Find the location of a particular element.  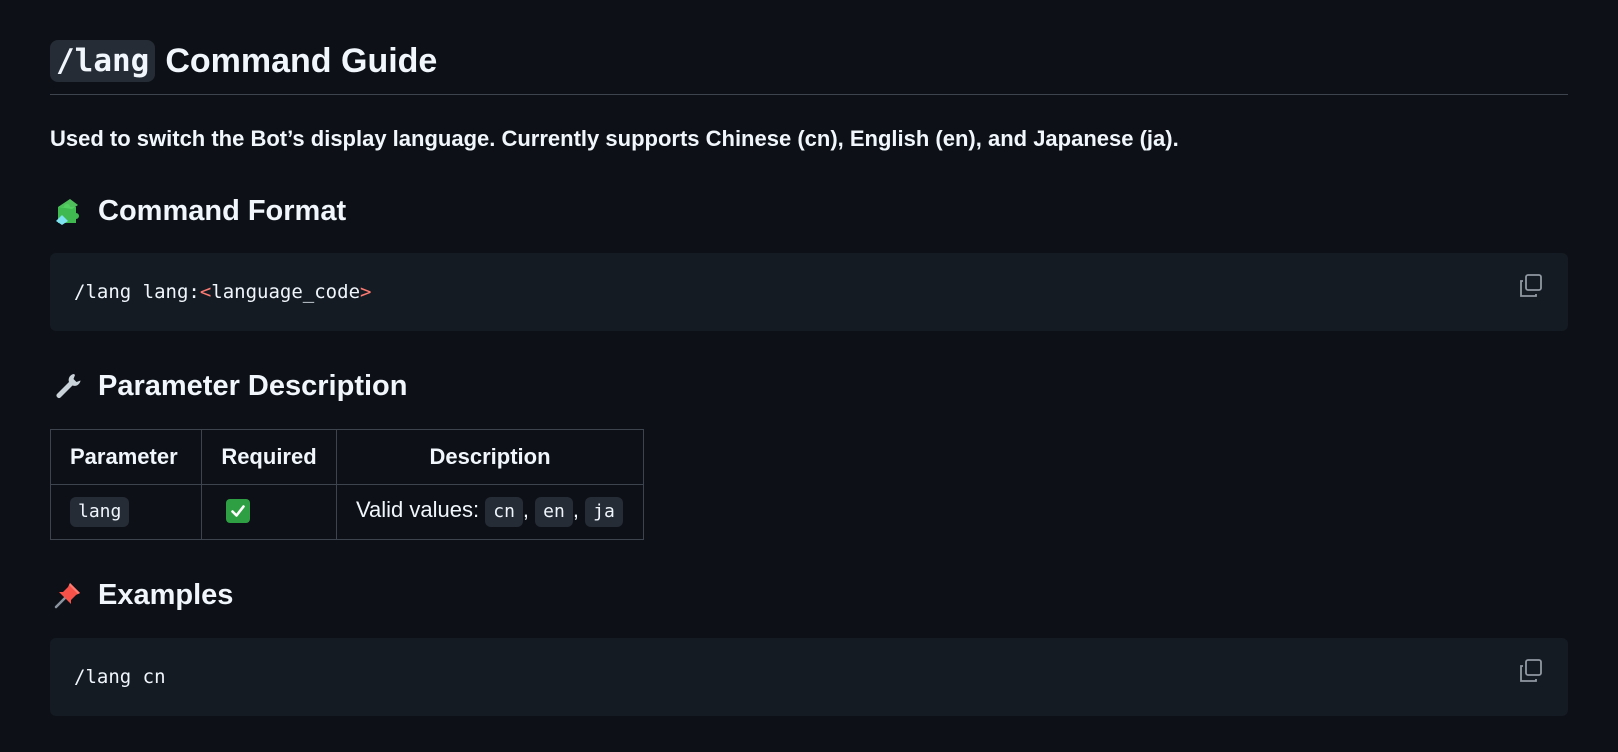

page-title: /lang Command Guide is located at coordinates (243, 61).